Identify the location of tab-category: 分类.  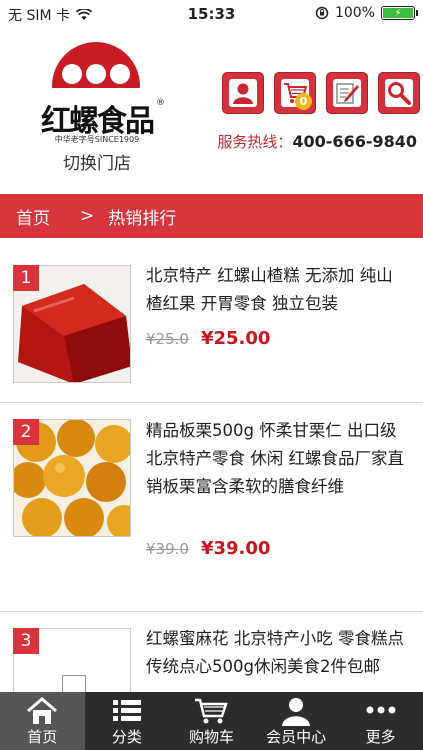
(127, 721).